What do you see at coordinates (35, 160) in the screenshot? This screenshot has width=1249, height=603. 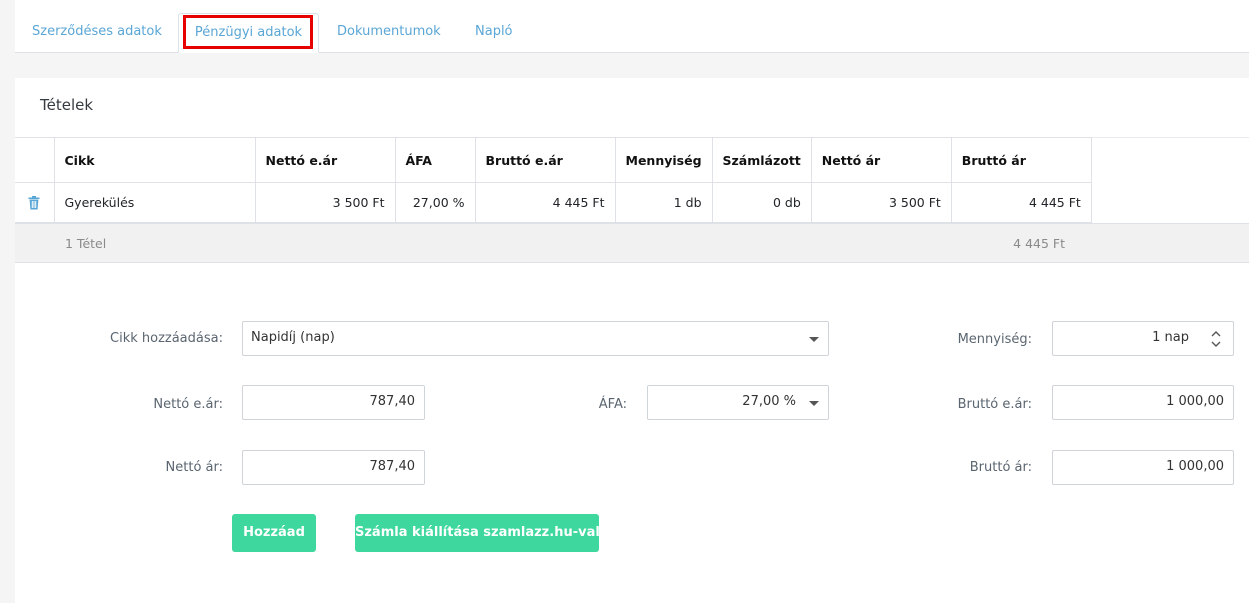 I see `table-header-actions` at bounding box center [35, 160].